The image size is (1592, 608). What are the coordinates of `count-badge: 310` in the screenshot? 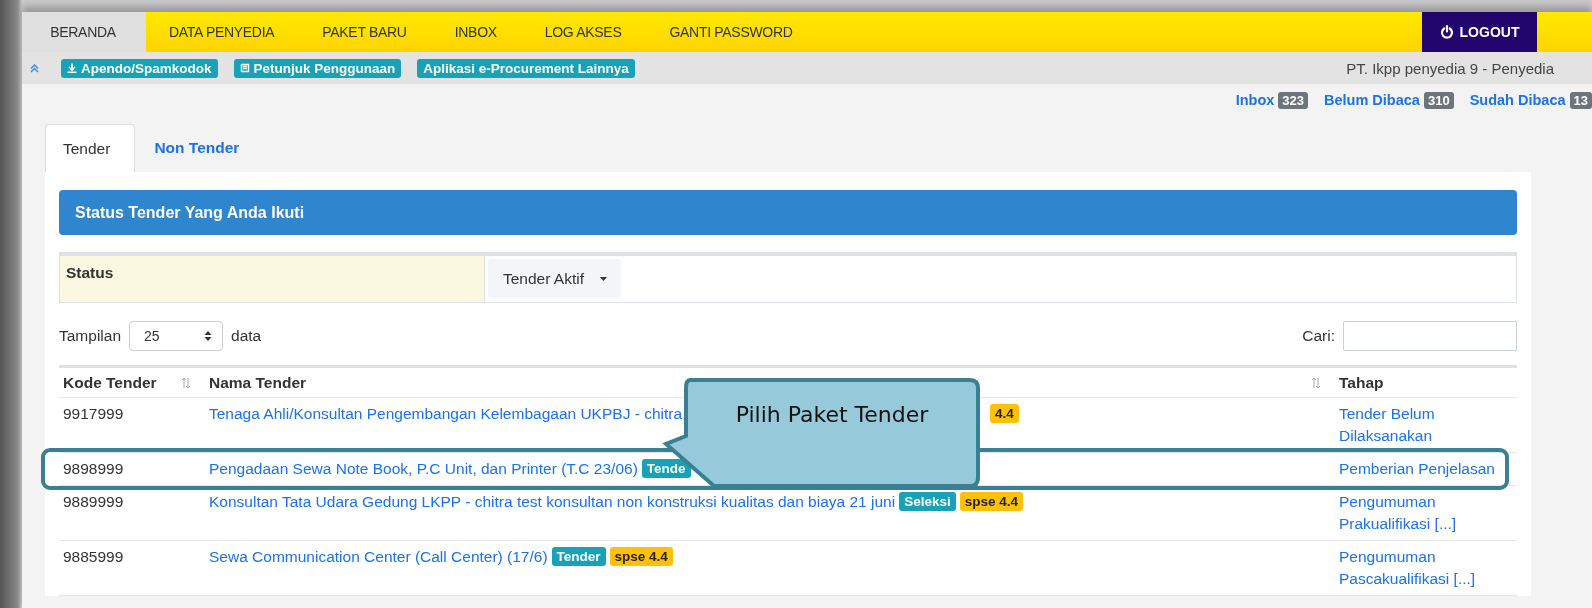 It's located at (1438, 100).